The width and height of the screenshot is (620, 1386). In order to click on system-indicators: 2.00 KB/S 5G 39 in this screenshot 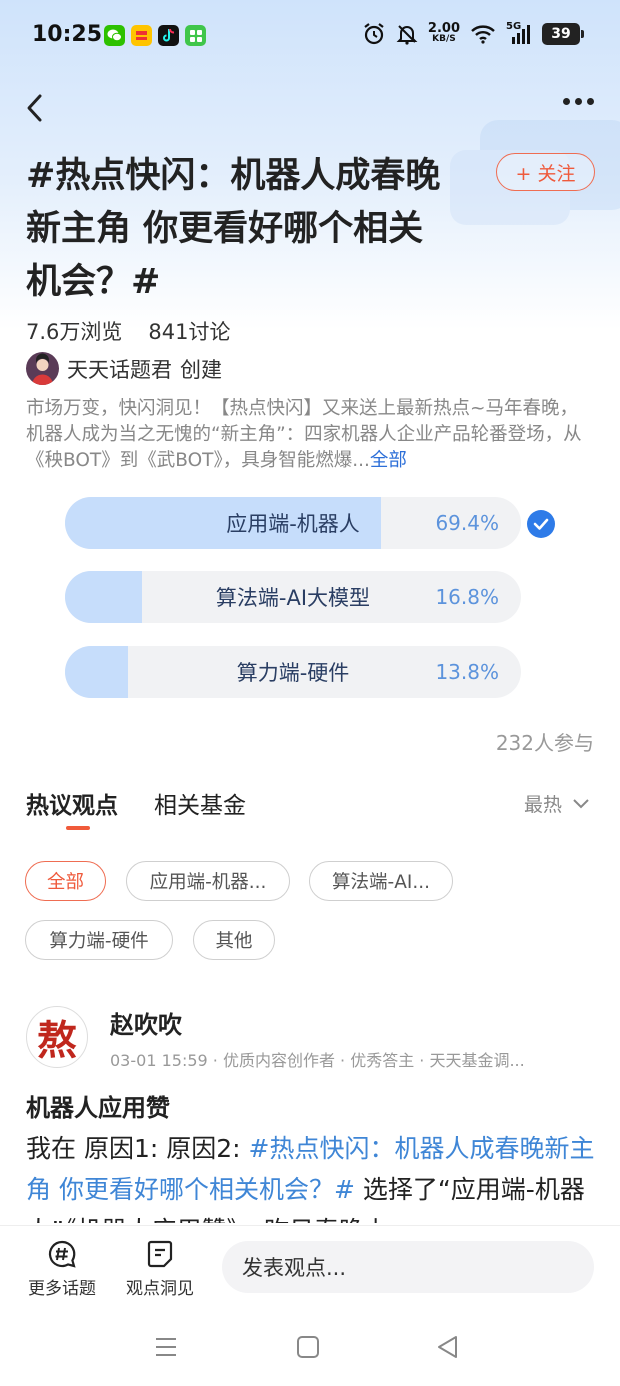, I will do `click(473, 33)`.